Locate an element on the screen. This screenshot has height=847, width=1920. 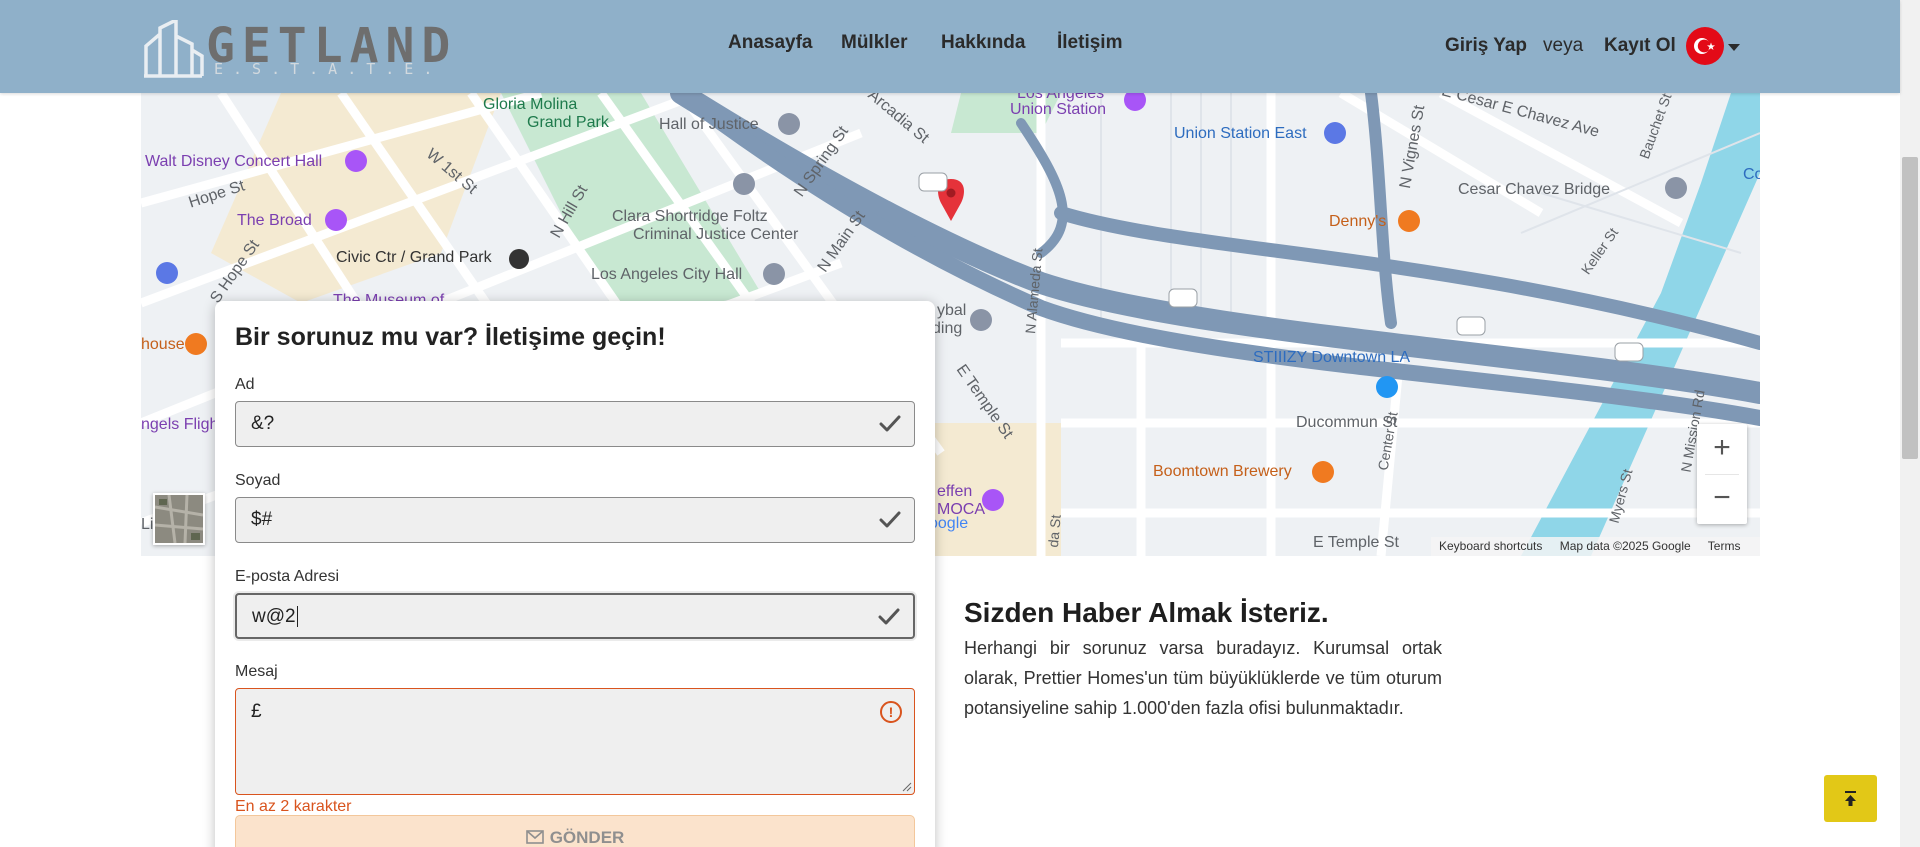
map-data-text: Map data ©2025 Google is located at coordinates (1625, 546).